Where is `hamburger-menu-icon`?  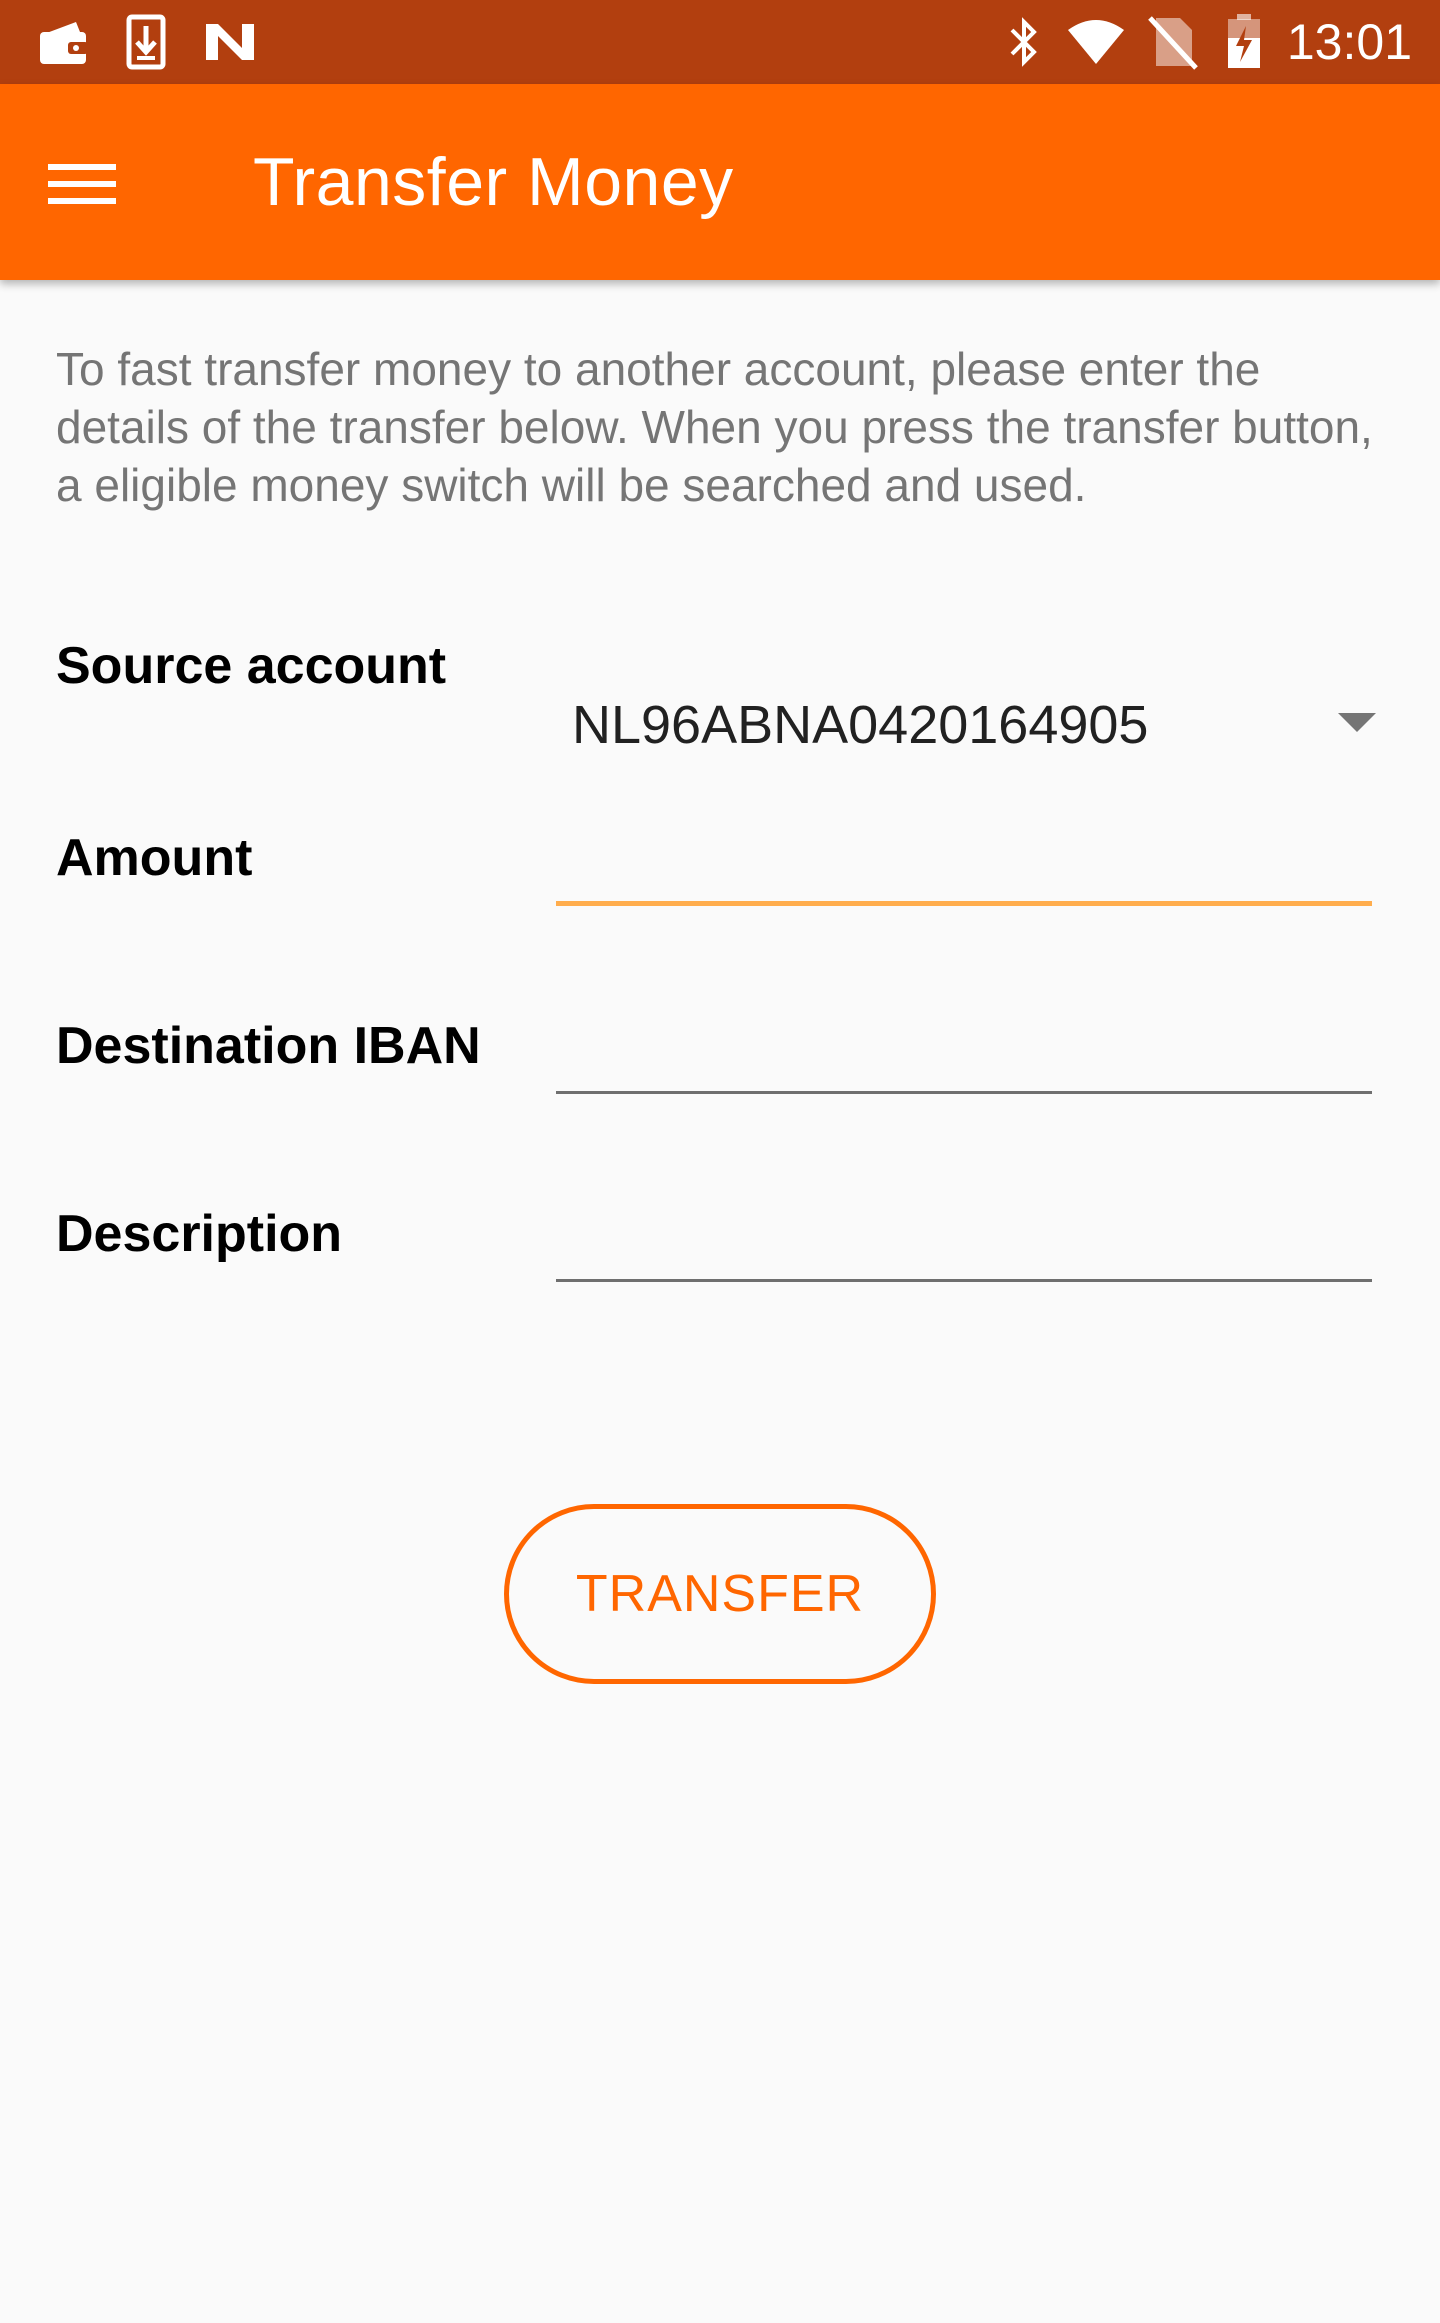 hamburger-menu-icon is located at coordinates (98, 184).